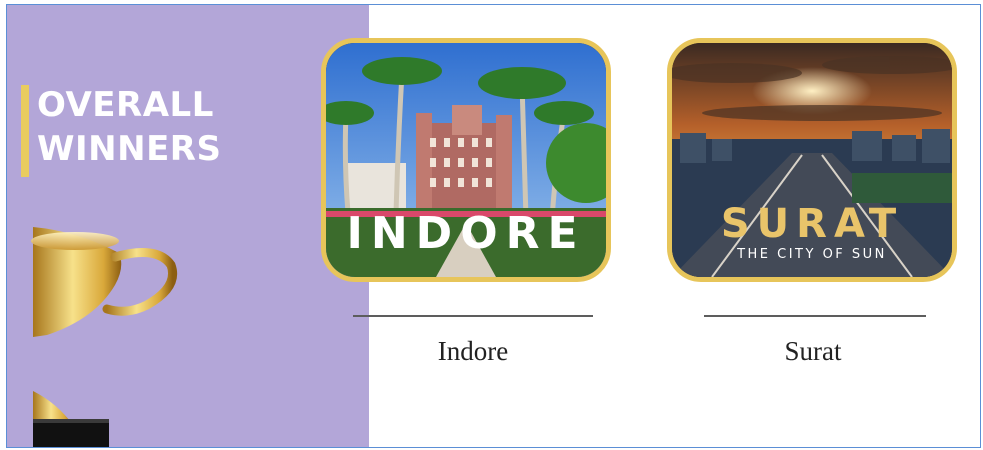  I want to click on surat-overlay-subtext: THE CITY OF SUN, so click(811, 254).